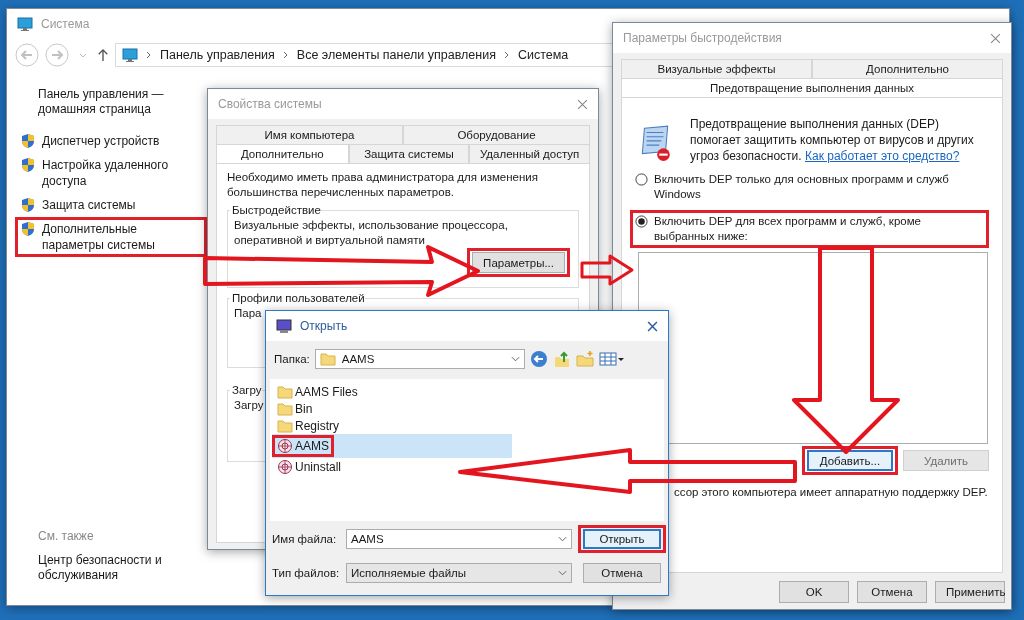 The image size is (1024, 620). I want to click on help-link: Как работает это средство?, so click(882, 156).